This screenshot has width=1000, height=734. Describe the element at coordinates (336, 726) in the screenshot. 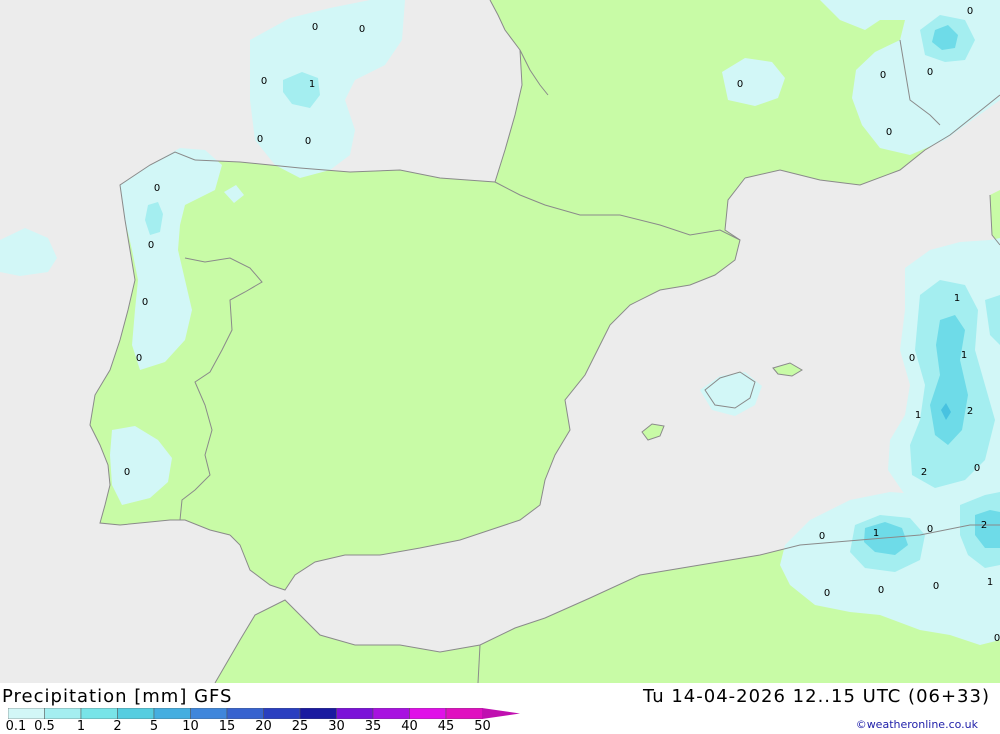

I see `legend-label: 30` at that location.